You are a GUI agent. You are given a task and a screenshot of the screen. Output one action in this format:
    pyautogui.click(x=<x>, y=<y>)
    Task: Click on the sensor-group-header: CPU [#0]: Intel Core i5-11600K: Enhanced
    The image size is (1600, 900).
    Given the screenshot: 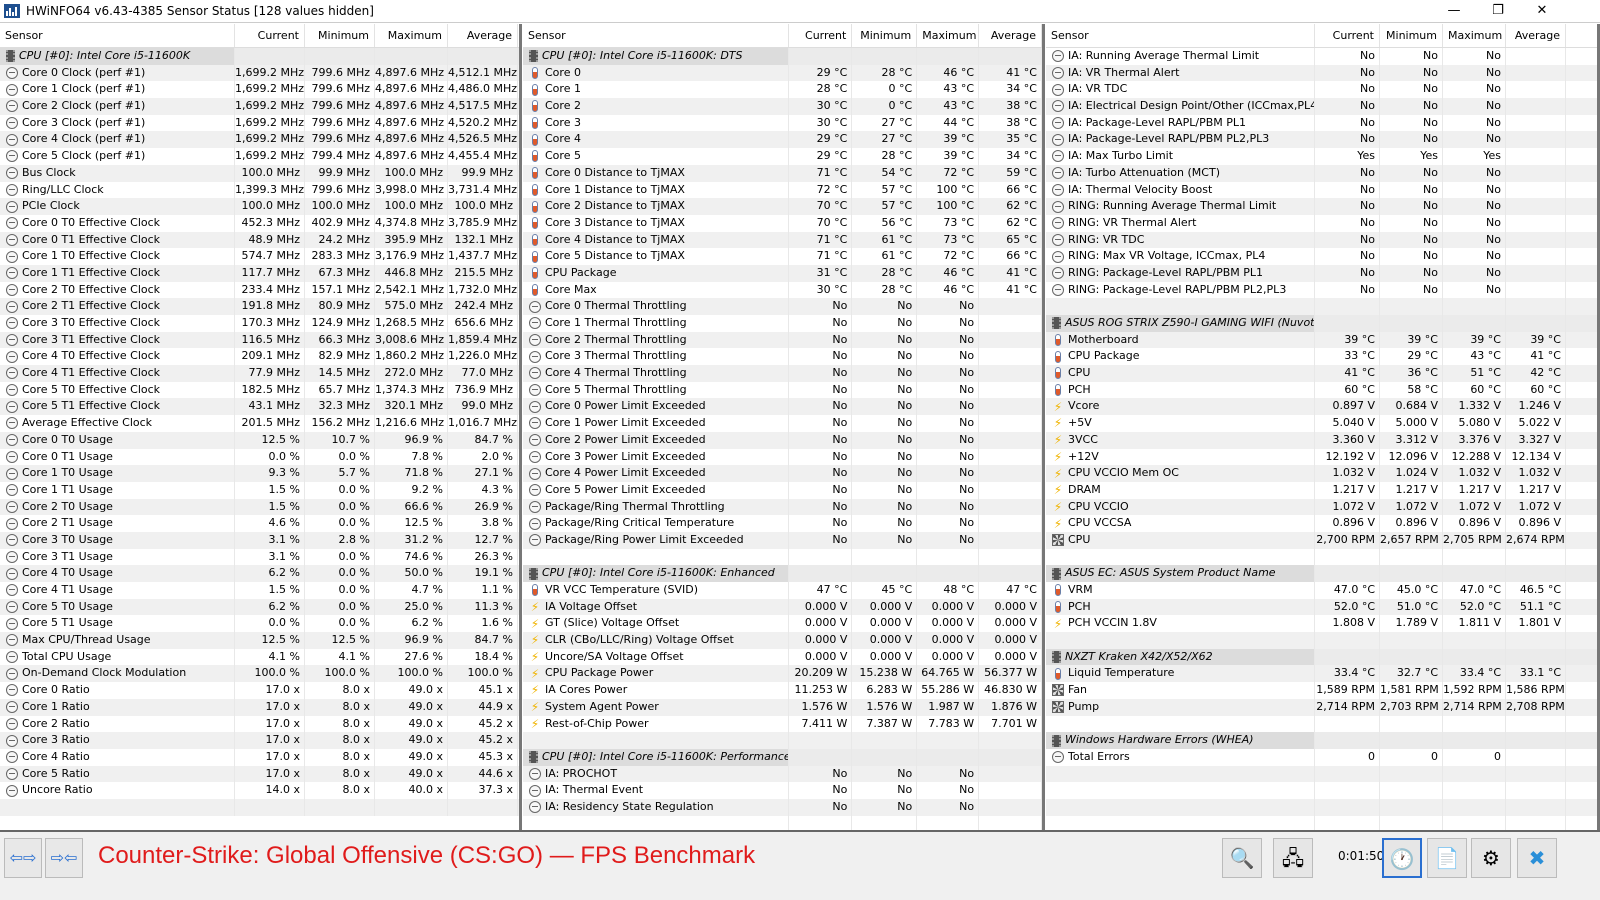 What is the action you would take?
    pyautogui.click(x=782, y=573)
    